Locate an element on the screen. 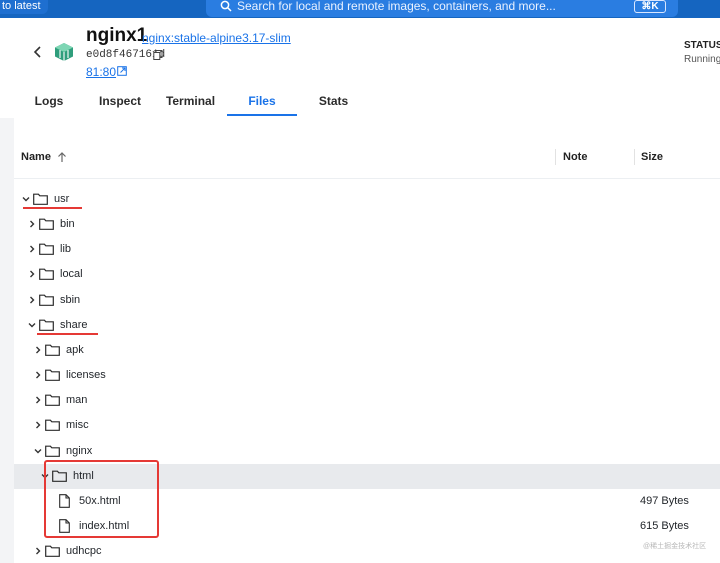 This screenshot has width=720, height=563. tab-terminal: Terminal is located at coordinates (190, 101).